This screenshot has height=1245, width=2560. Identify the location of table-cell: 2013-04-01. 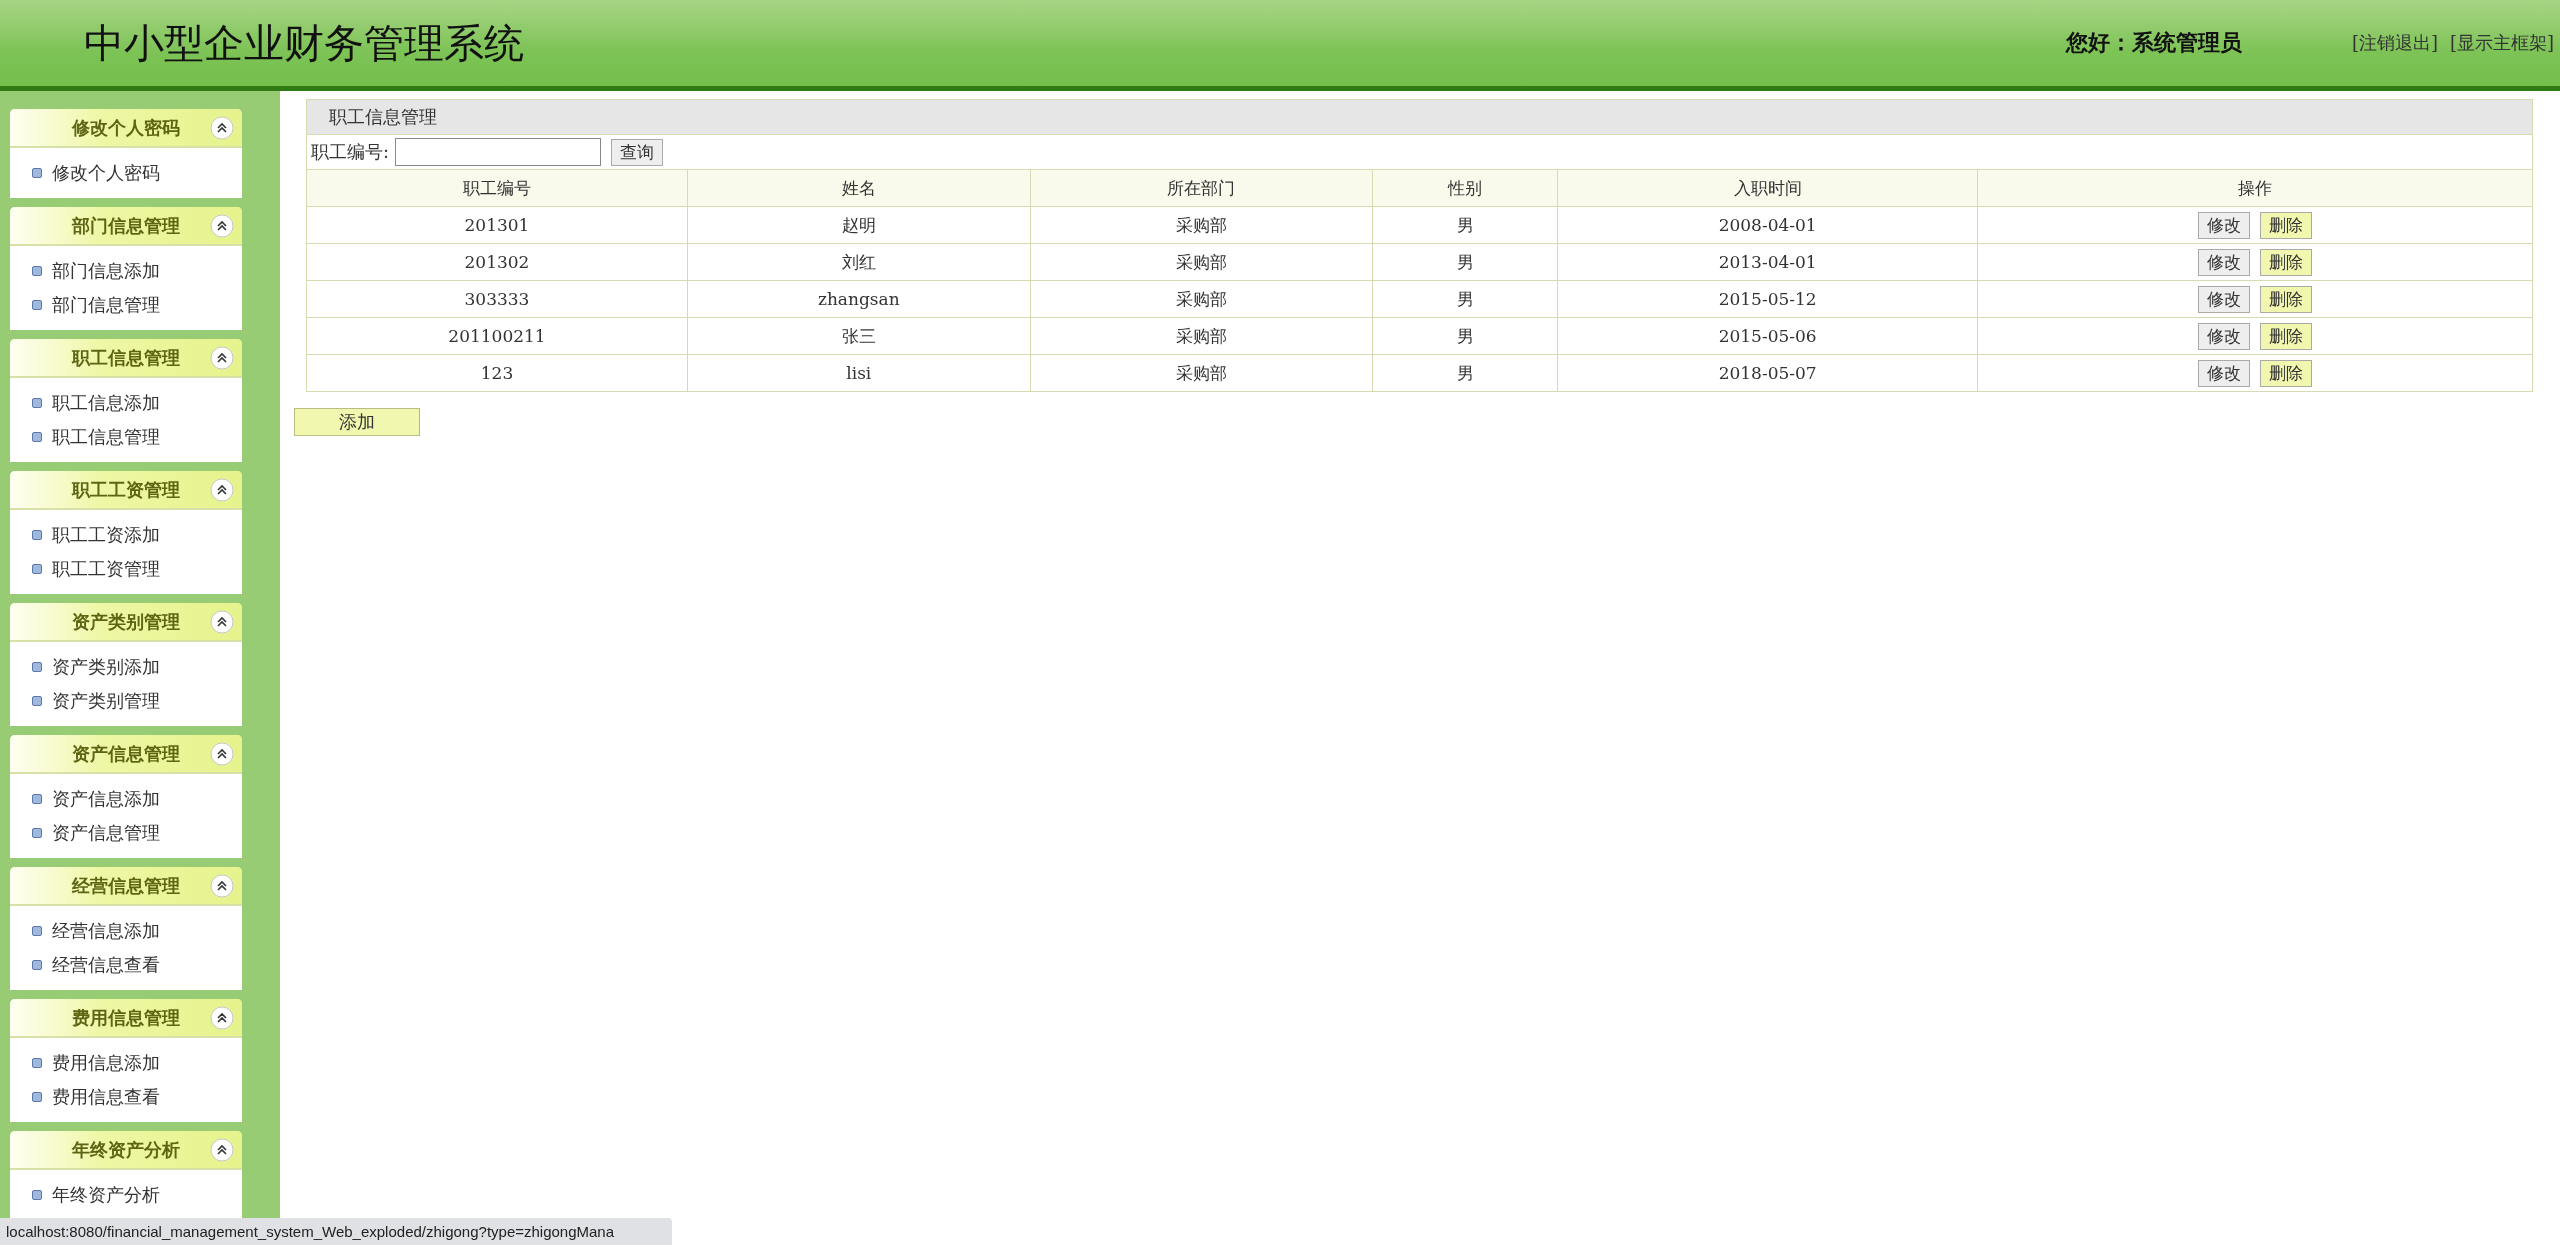
(1767, 262).